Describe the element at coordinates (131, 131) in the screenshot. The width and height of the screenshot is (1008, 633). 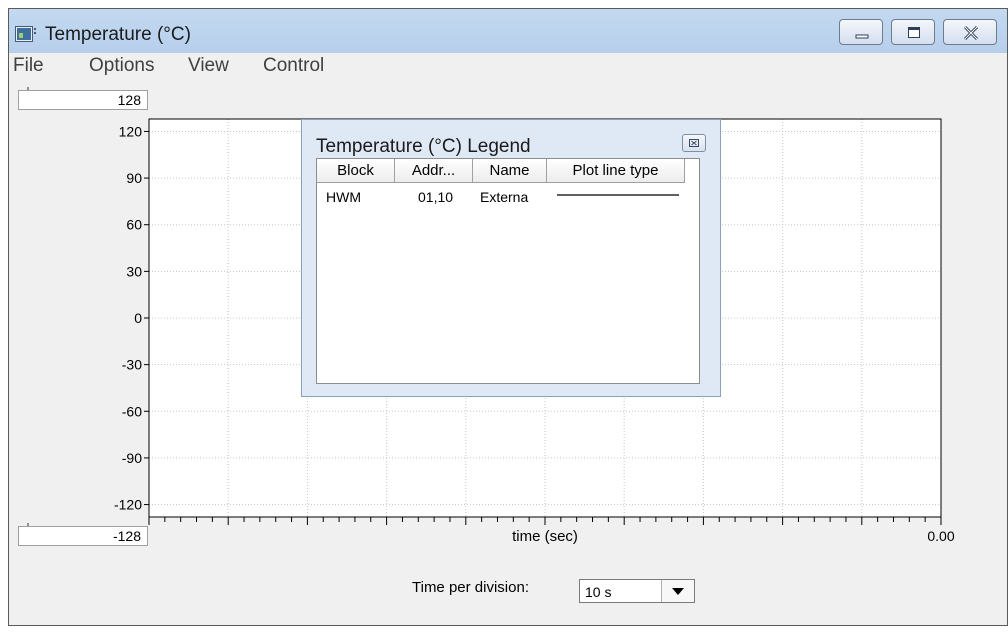
I see `y-tick-label: 120` at that location.